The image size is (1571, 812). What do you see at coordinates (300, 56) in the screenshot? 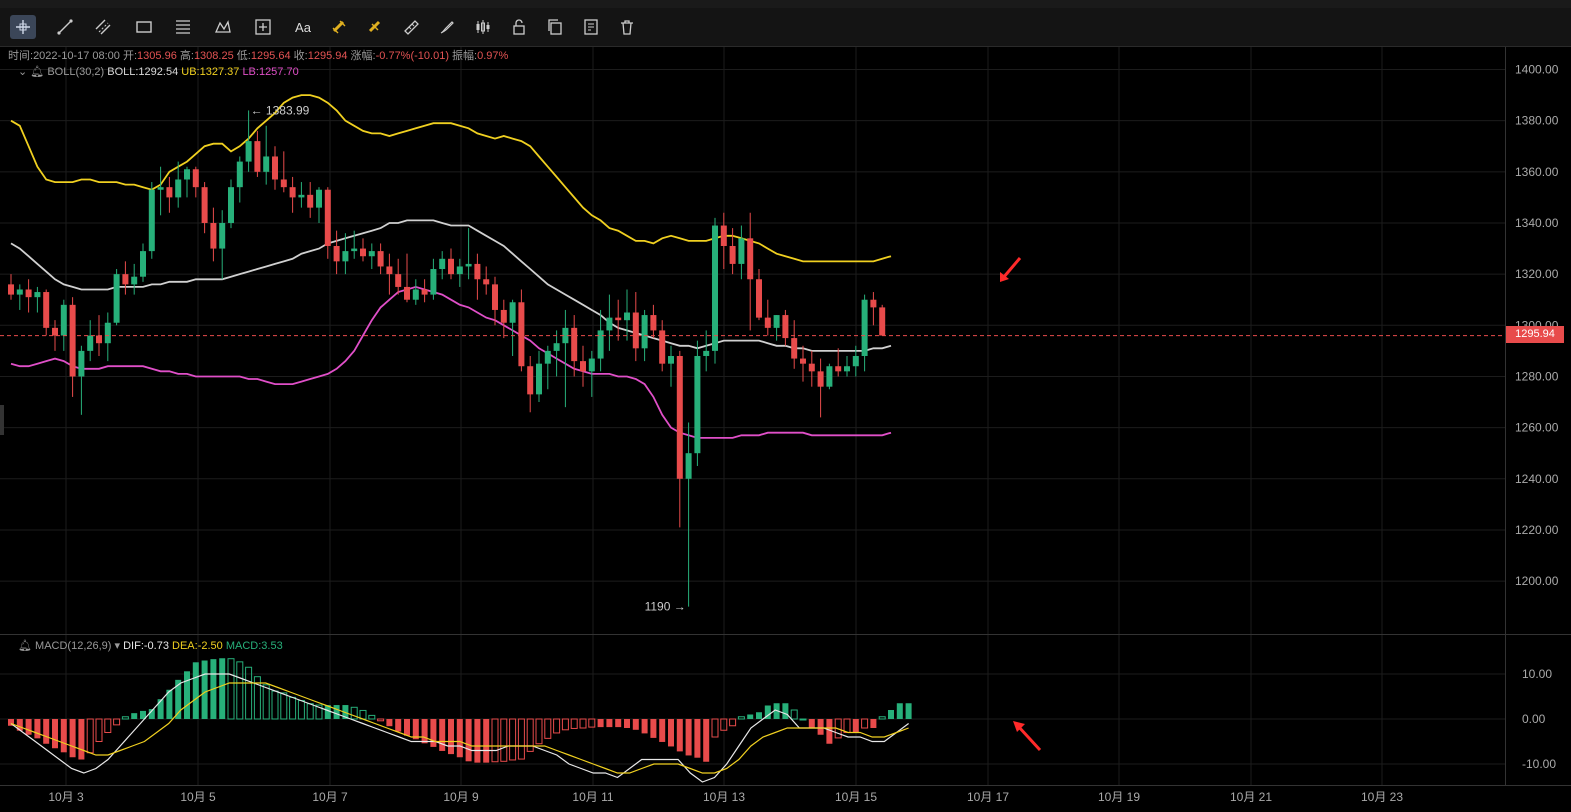
I see `close-label: 收:` at bounding box center [300, 56].